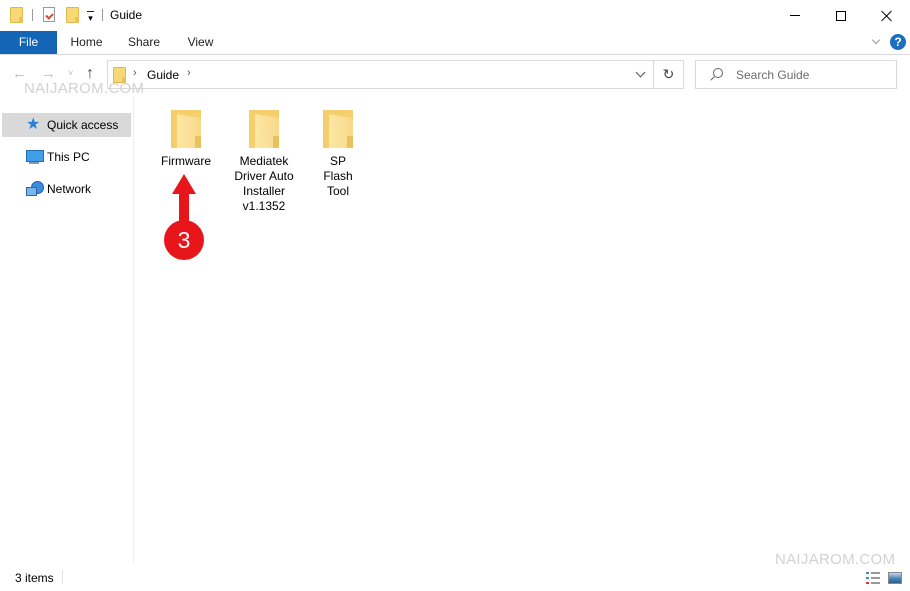 Image resolution: width=910 pixels, height=591 pixels. I want to click on tab-share: Share, so click(144, 42).